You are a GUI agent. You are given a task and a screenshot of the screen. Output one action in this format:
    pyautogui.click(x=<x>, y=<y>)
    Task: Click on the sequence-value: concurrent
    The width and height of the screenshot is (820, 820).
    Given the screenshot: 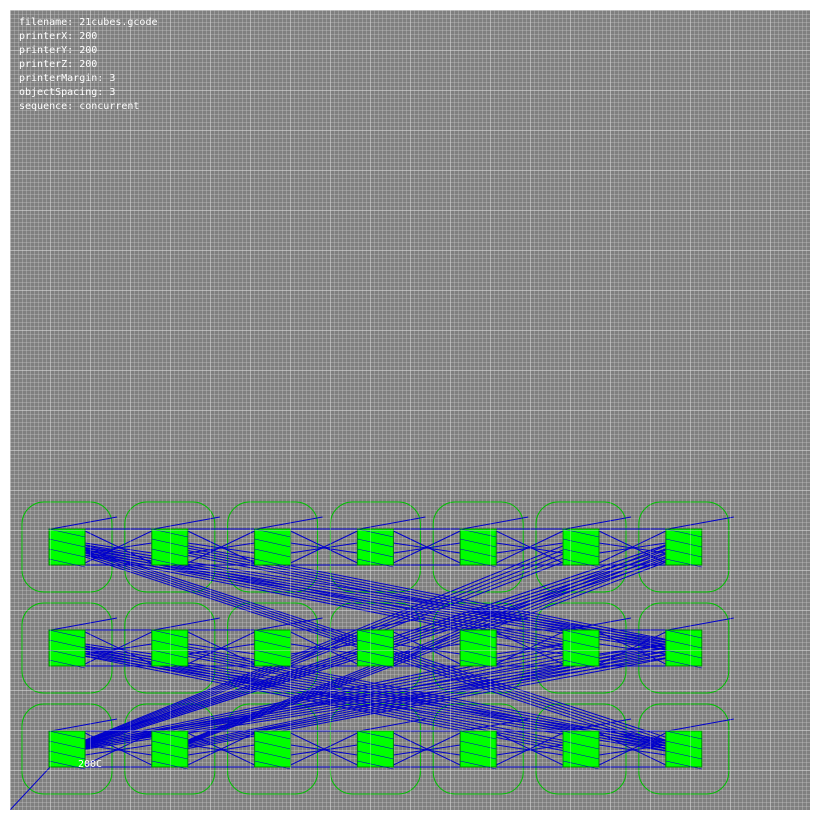 What is the action you would take?
    pyautogui.click(x=109, y=106)
    